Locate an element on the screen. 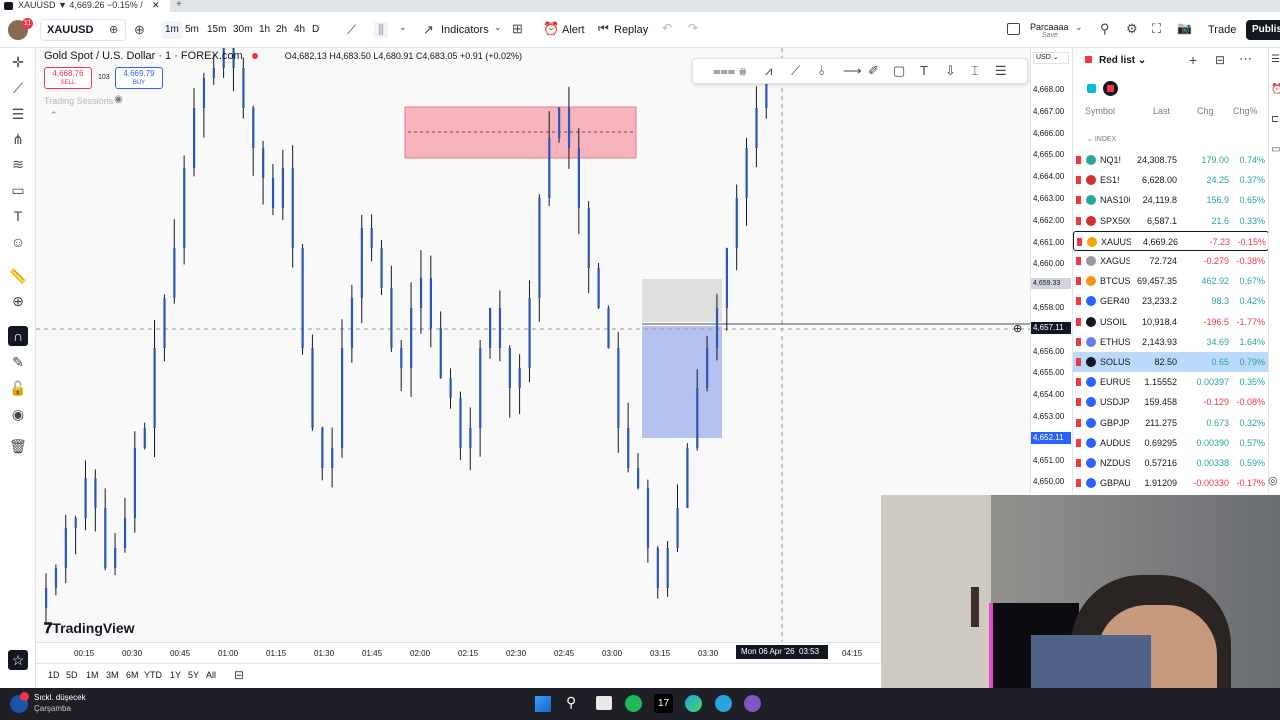  add-alert-icon: ⊕ is located at coordinates (1017, 328).